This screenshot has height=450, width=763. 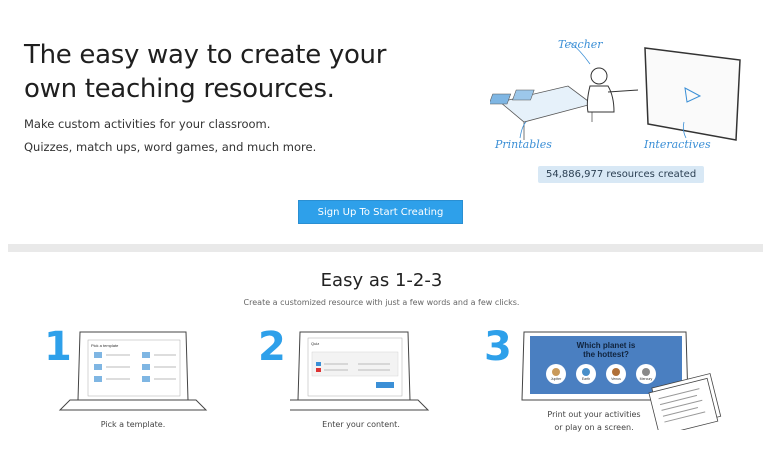 I want to click on signup-button: Sign Up To Start Creating, so click(x=380, y=212).